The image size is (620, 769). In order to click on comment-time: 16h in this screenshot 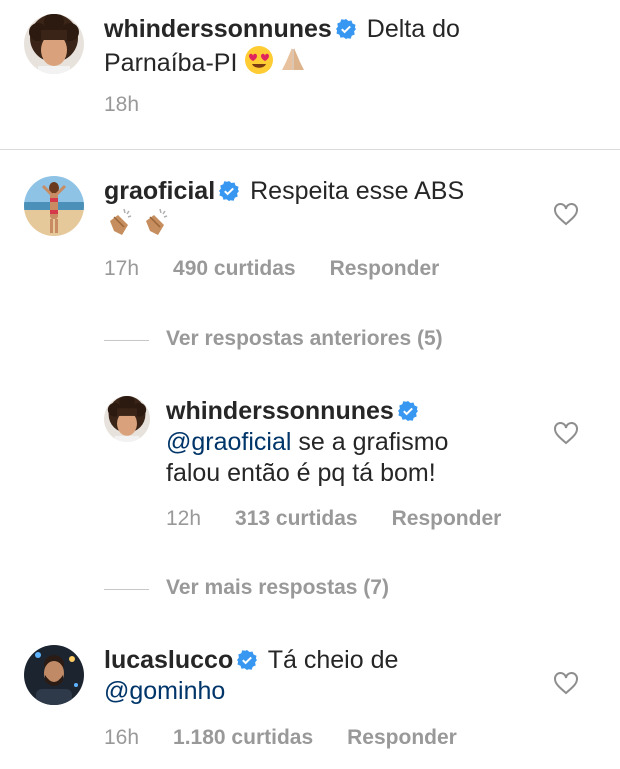, I will do `click(122, 737)`.